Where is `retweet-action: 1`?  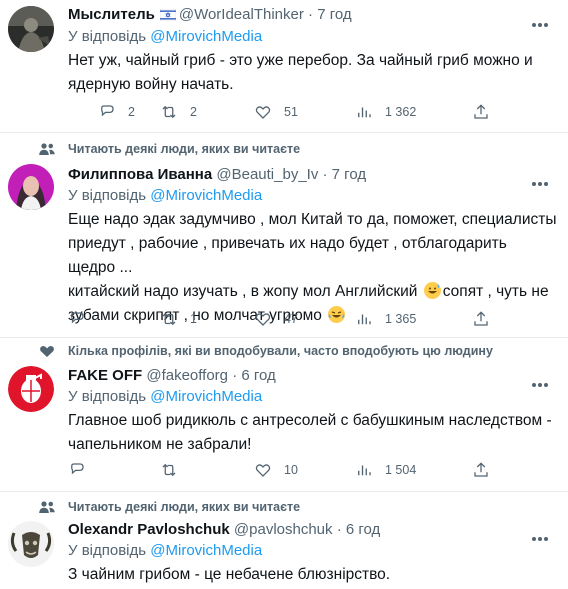
retweet-action: 1 is located at coordinates (178, 319).